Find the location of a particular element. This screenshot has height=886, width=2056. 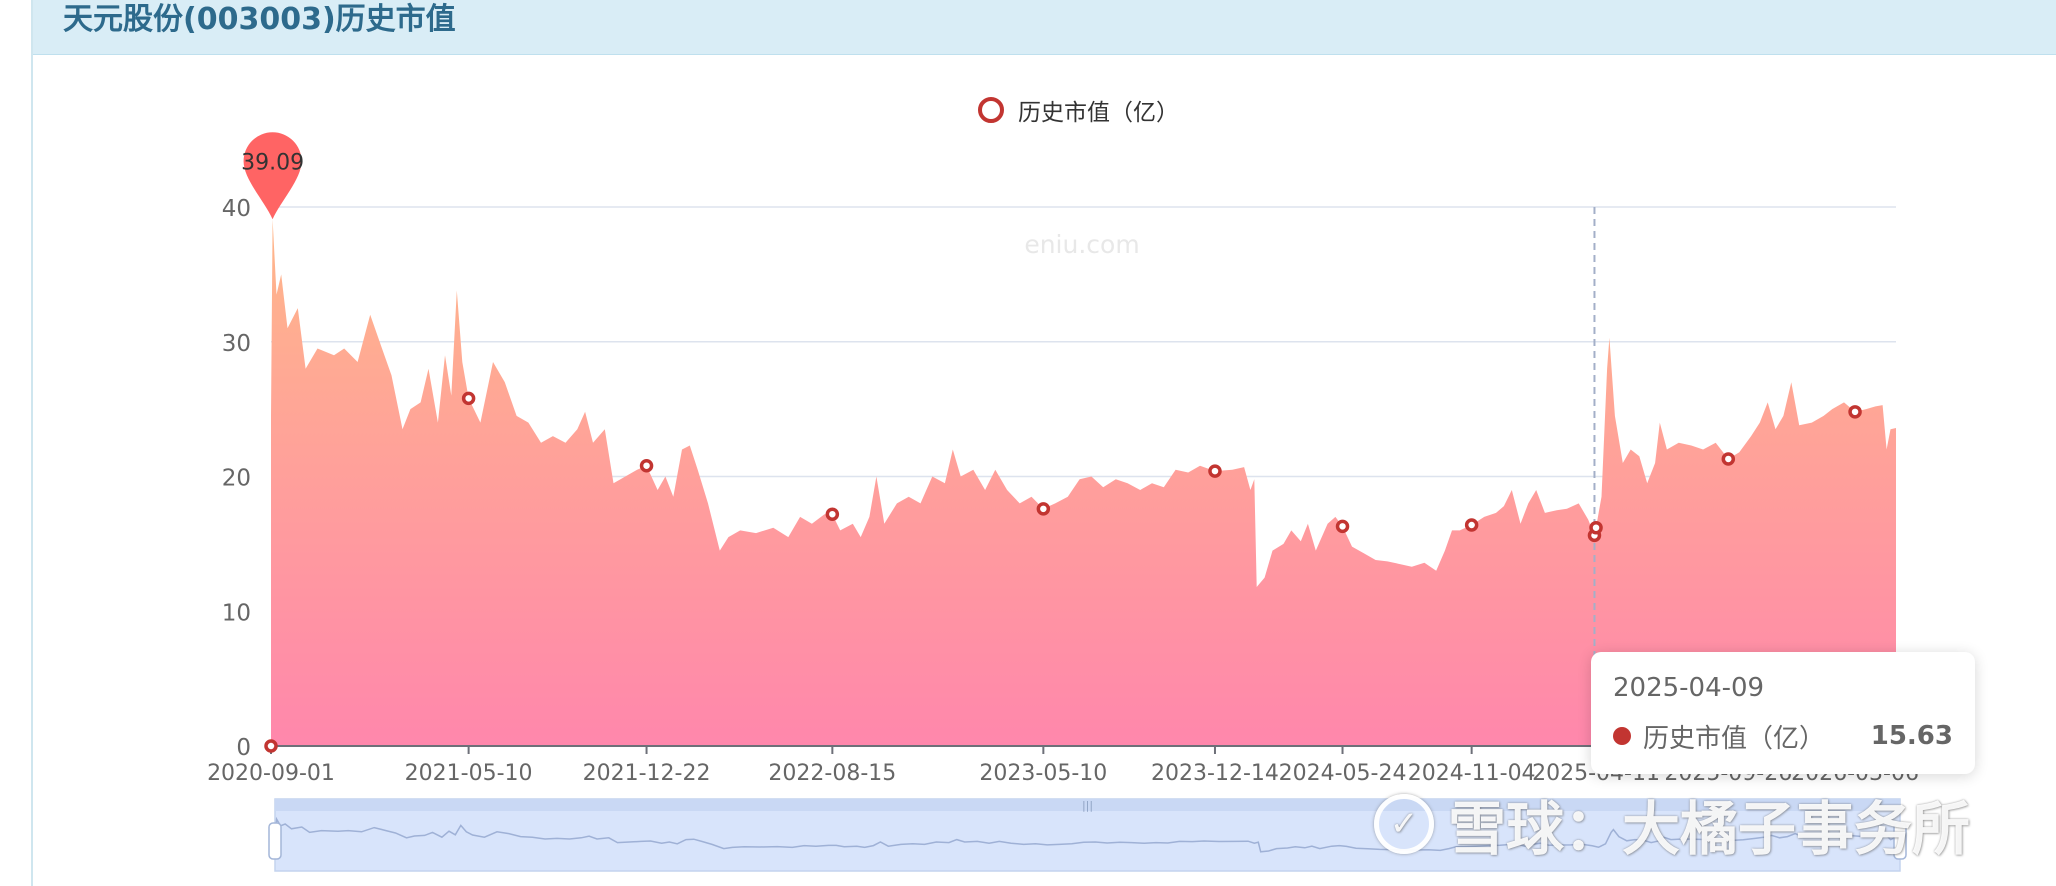

brand-watermark: ✓ 雪球：大橘子事务所 is located at coordinates (1672, 824).